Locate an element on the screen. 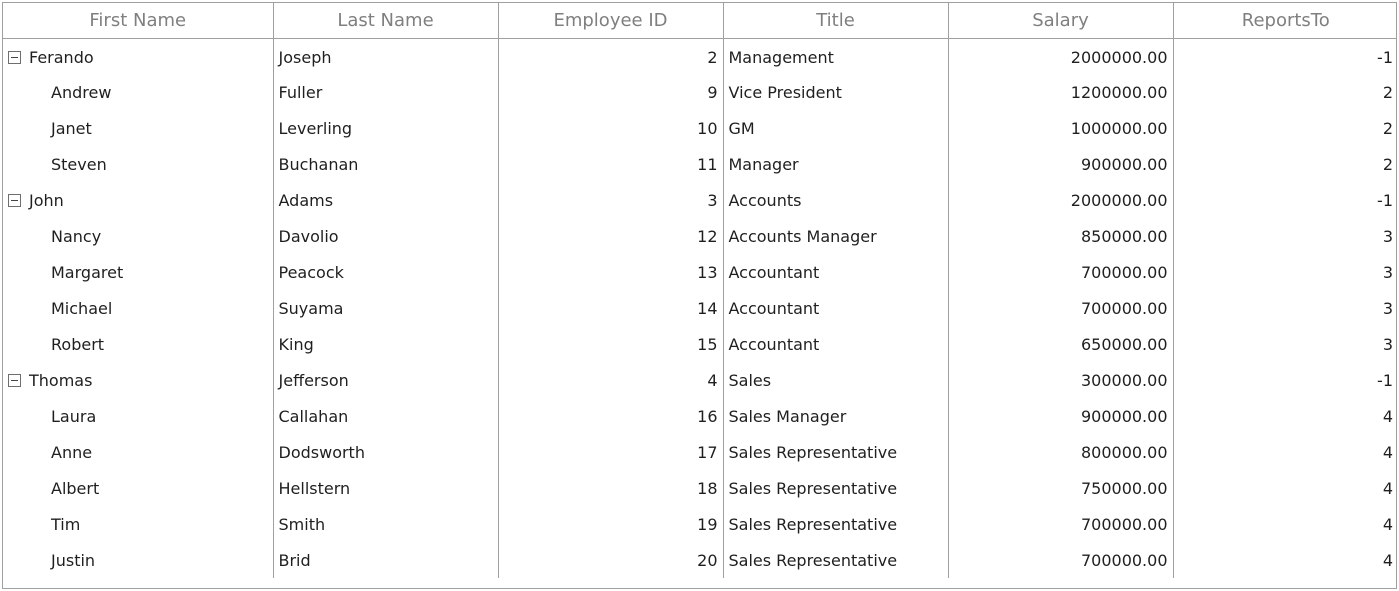 The height and width of the screenshot is (591, 1399). table-row: Tim Smith 19 Sales Representative 700000.00 4 is located at coordinates (699, 524).